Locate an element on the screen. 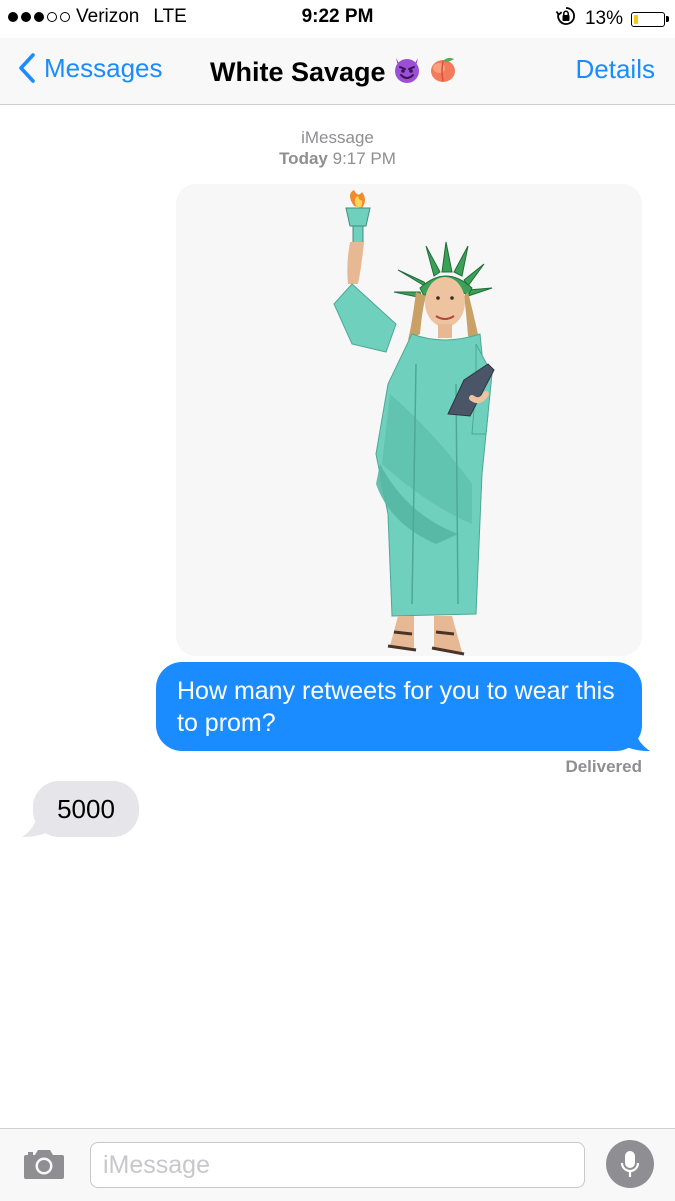  camera-icon is located at coordinates (44, 1164).